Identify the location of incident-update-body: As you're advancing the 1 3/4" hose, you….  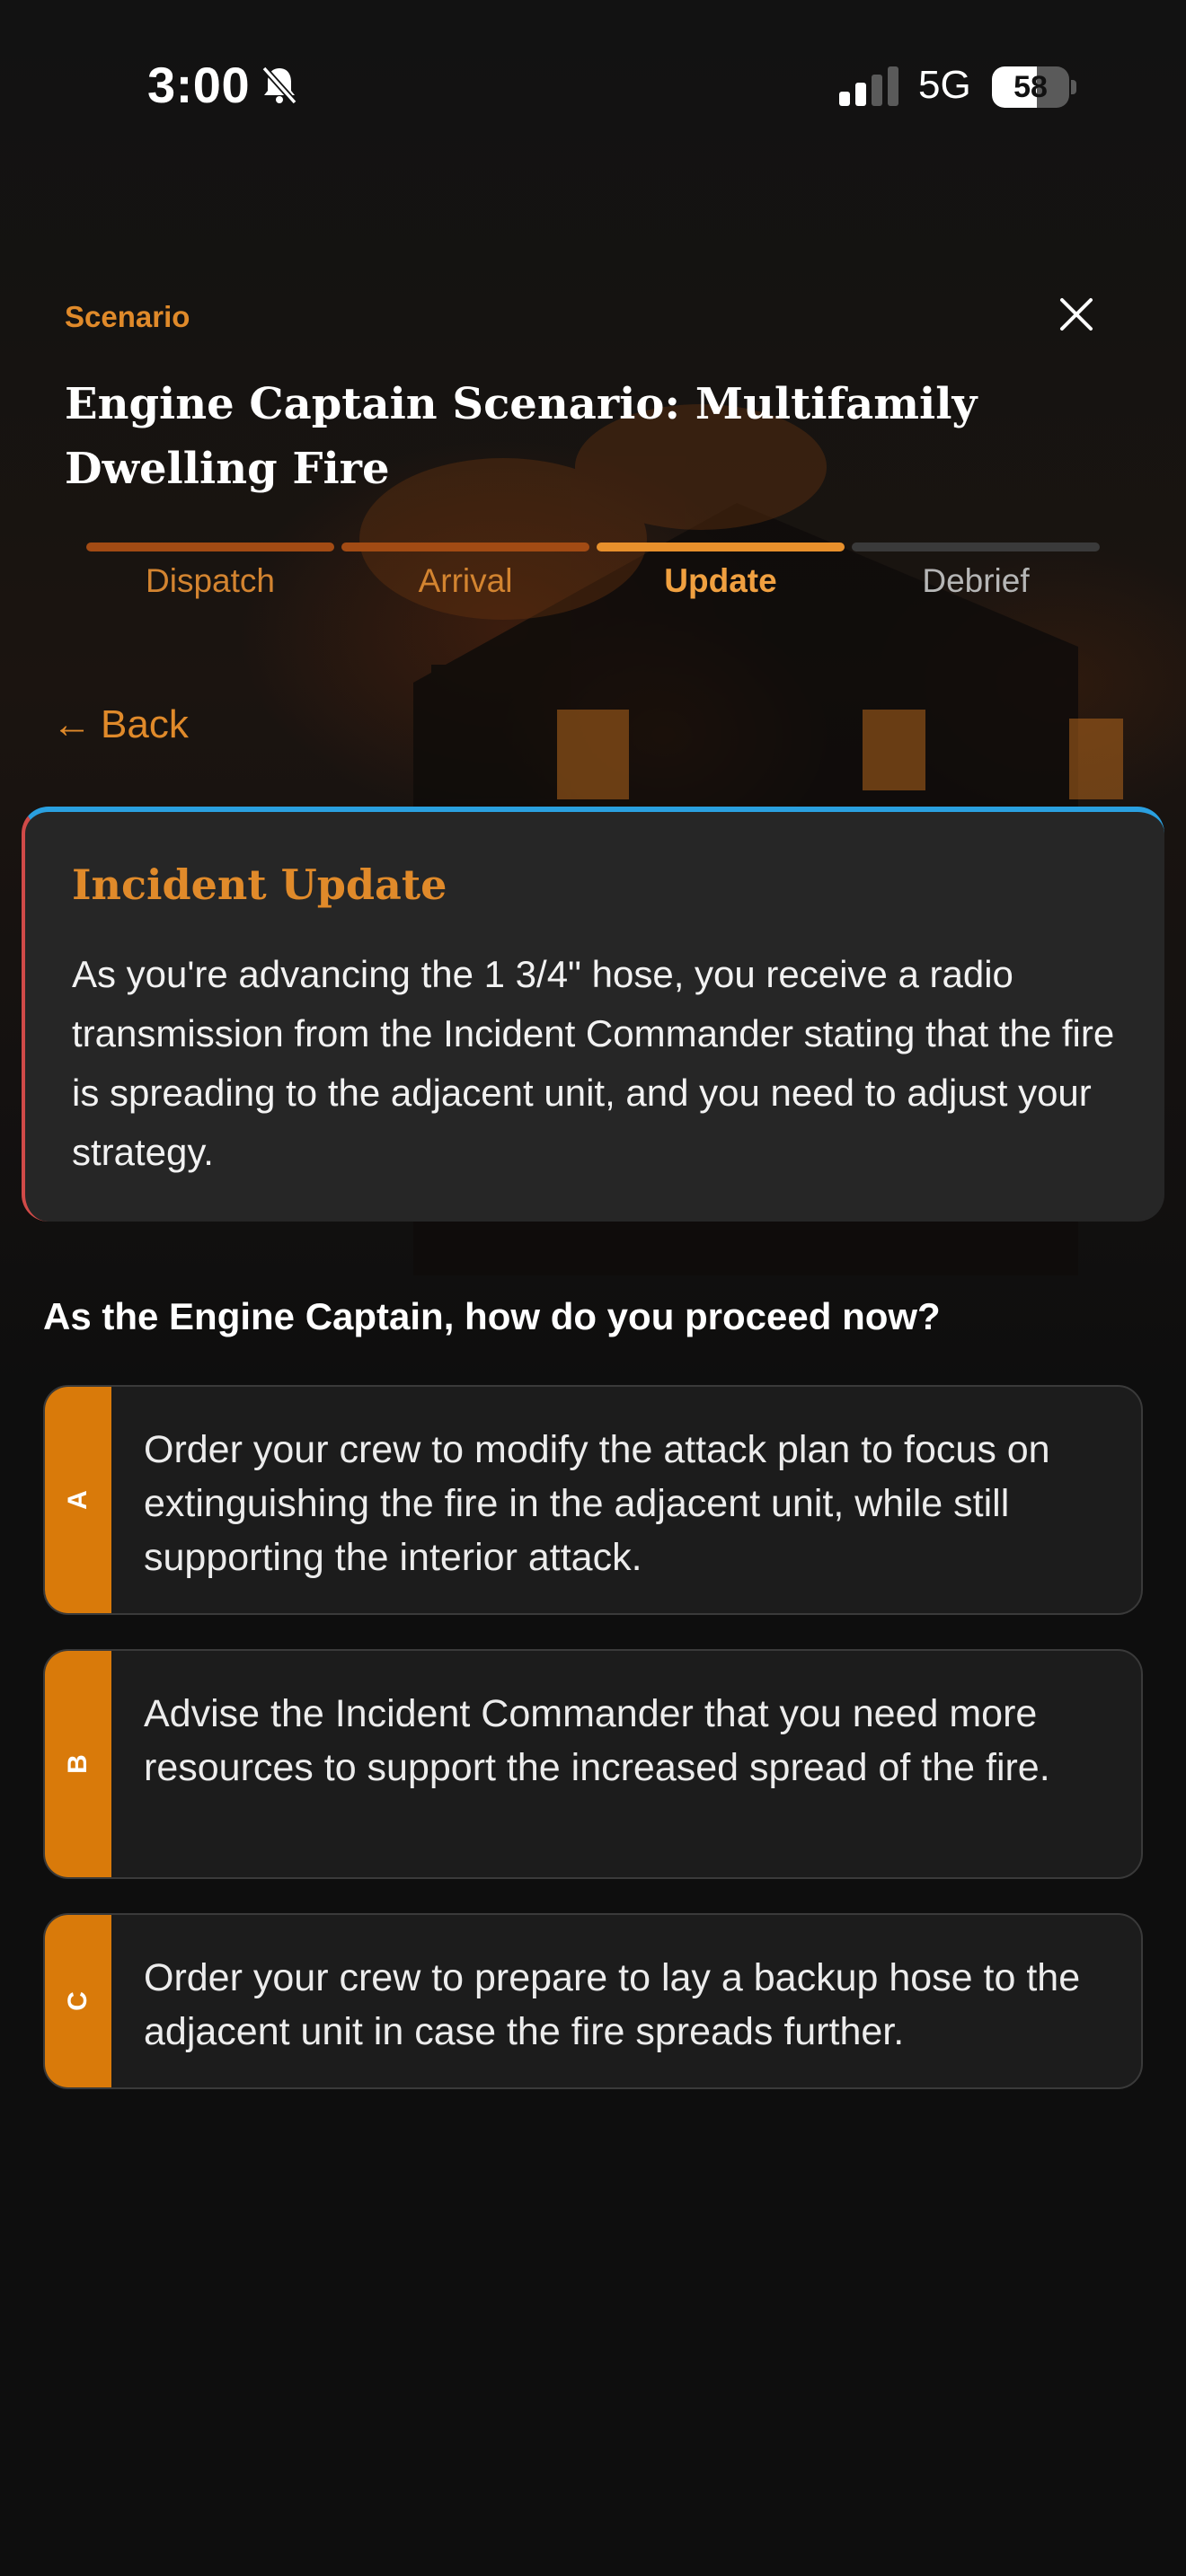
(593, 1063).